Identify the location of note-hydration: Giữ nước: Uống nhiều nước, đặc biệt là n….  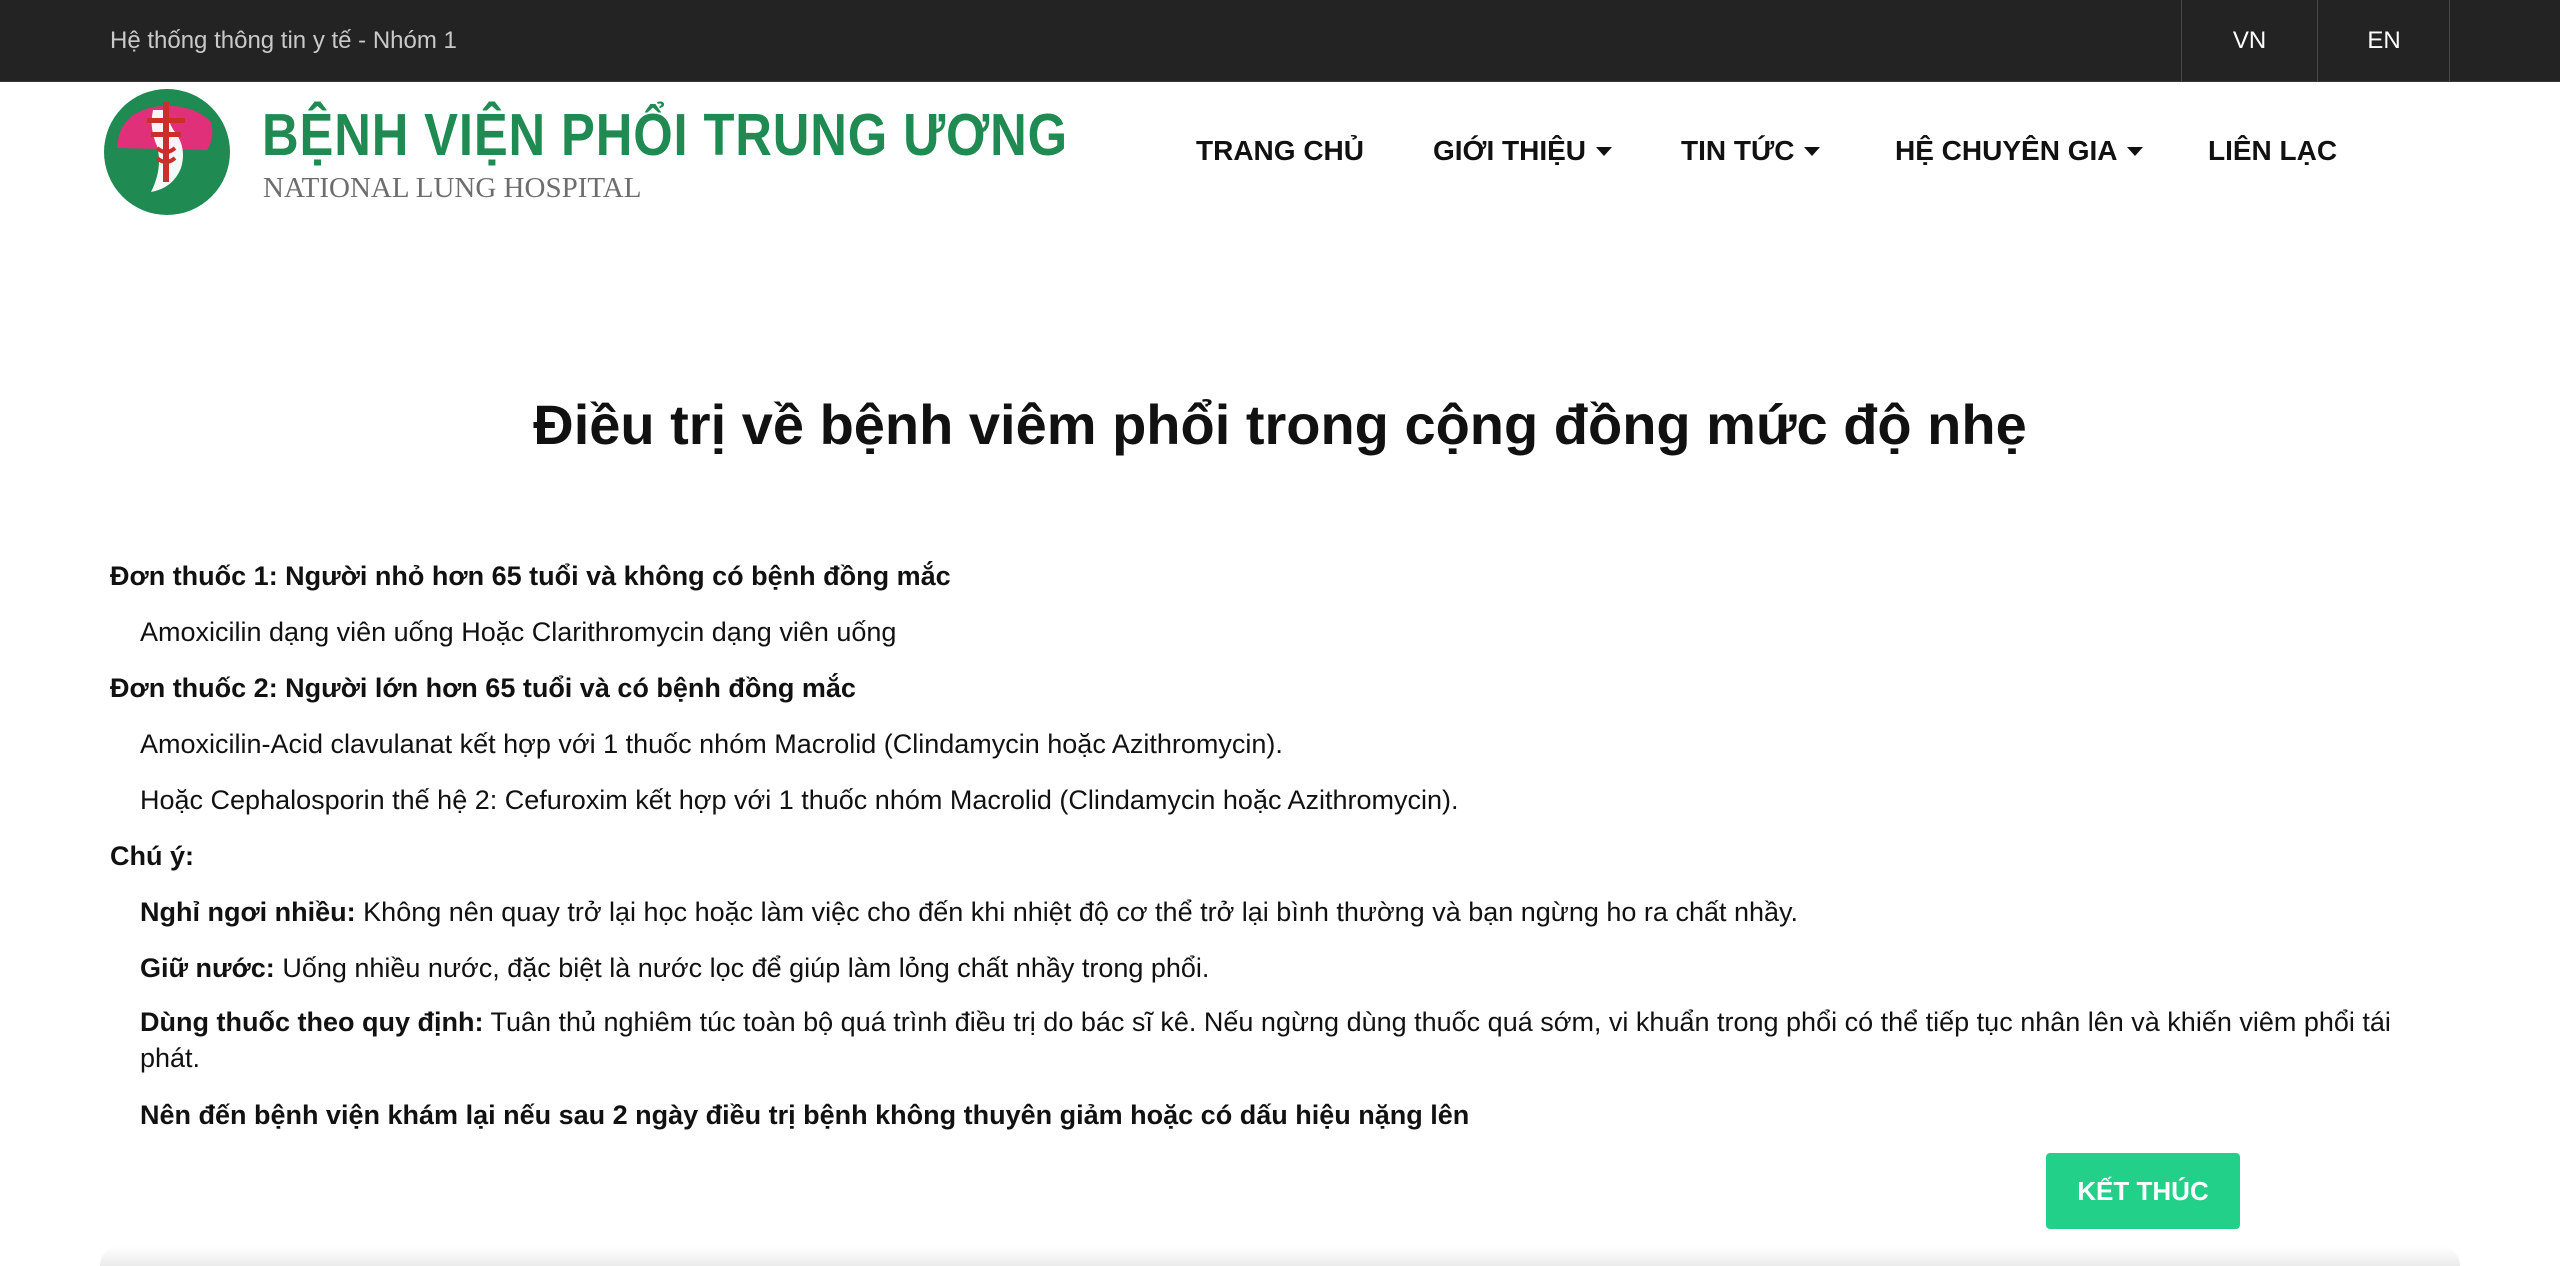
(674, 968).